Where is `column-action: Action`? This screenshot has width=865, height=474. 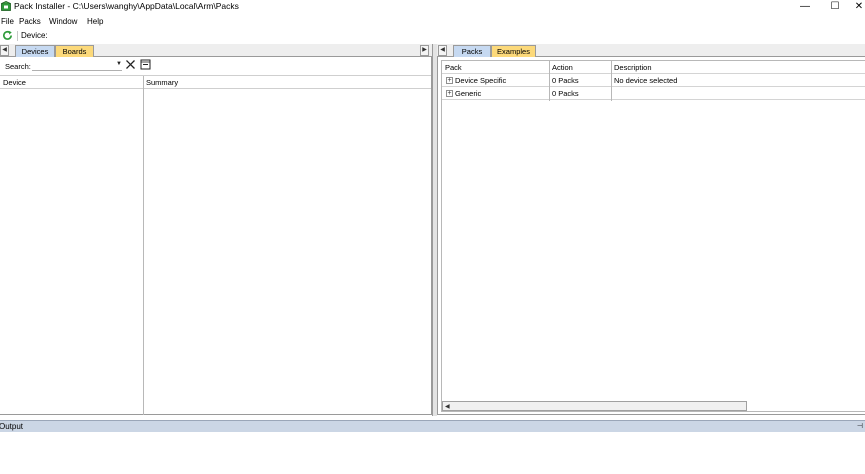 column-action: Action is located at coordinates (562, 67).